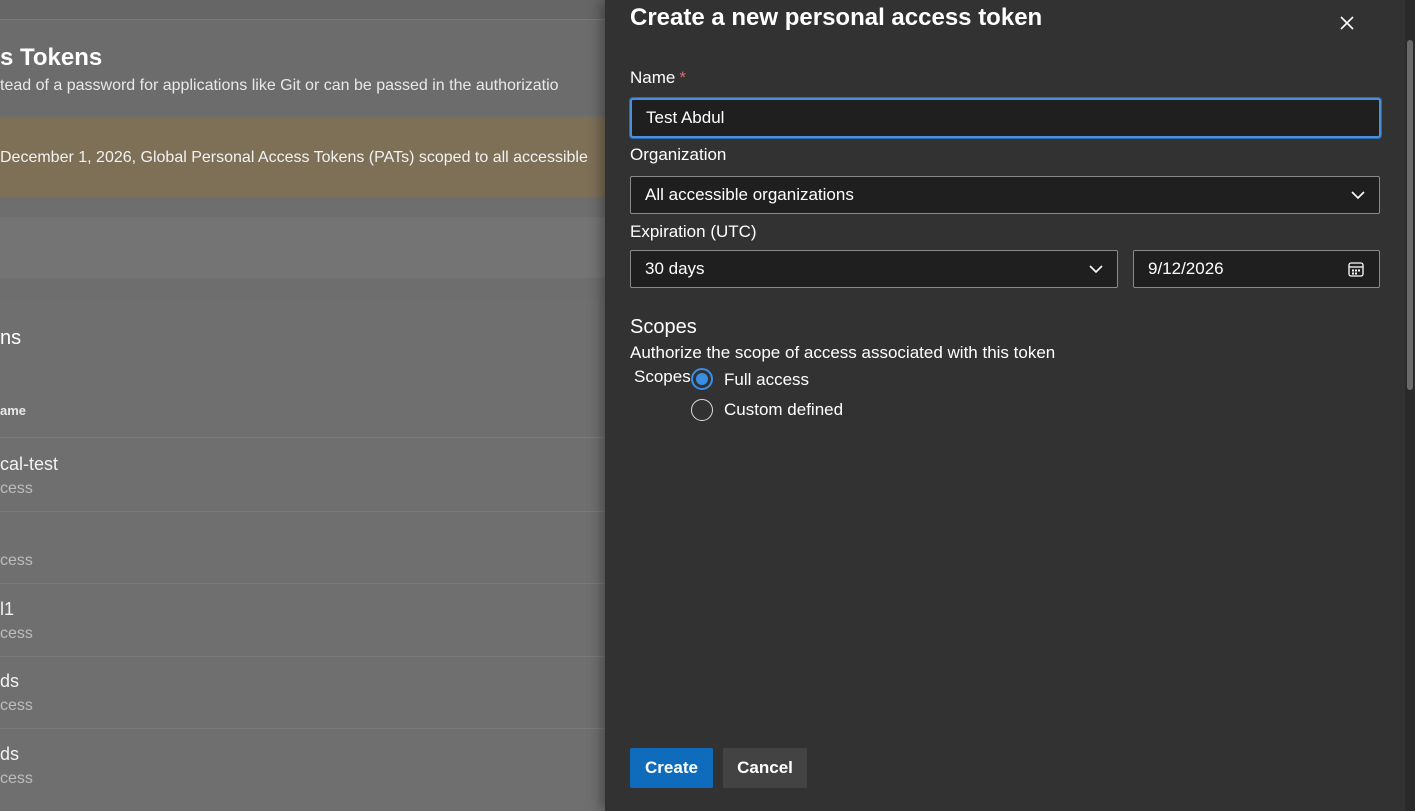 This screenshot has width=1415, height=811. Describe the element at coordinates (671, 768) in the screenshot. I see `create-button: Create` at that location.